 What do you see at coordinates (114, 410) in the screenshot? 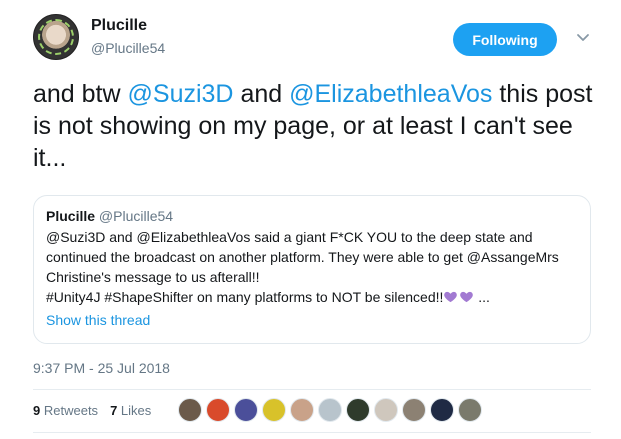
I see `likes-count: 7` at bounding box center [114, 410].